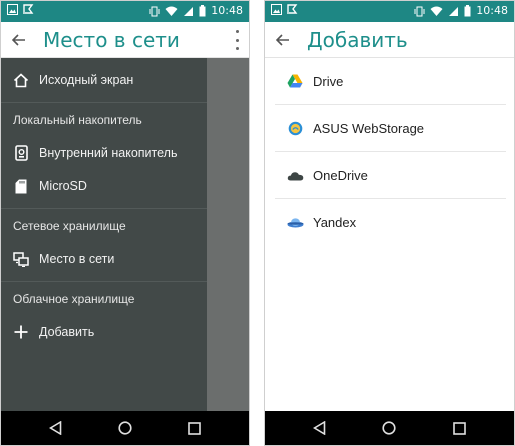 This screenshot has width=515, height=446. I want to click on drawer-item-label: MicroSD, so click(63, 186).